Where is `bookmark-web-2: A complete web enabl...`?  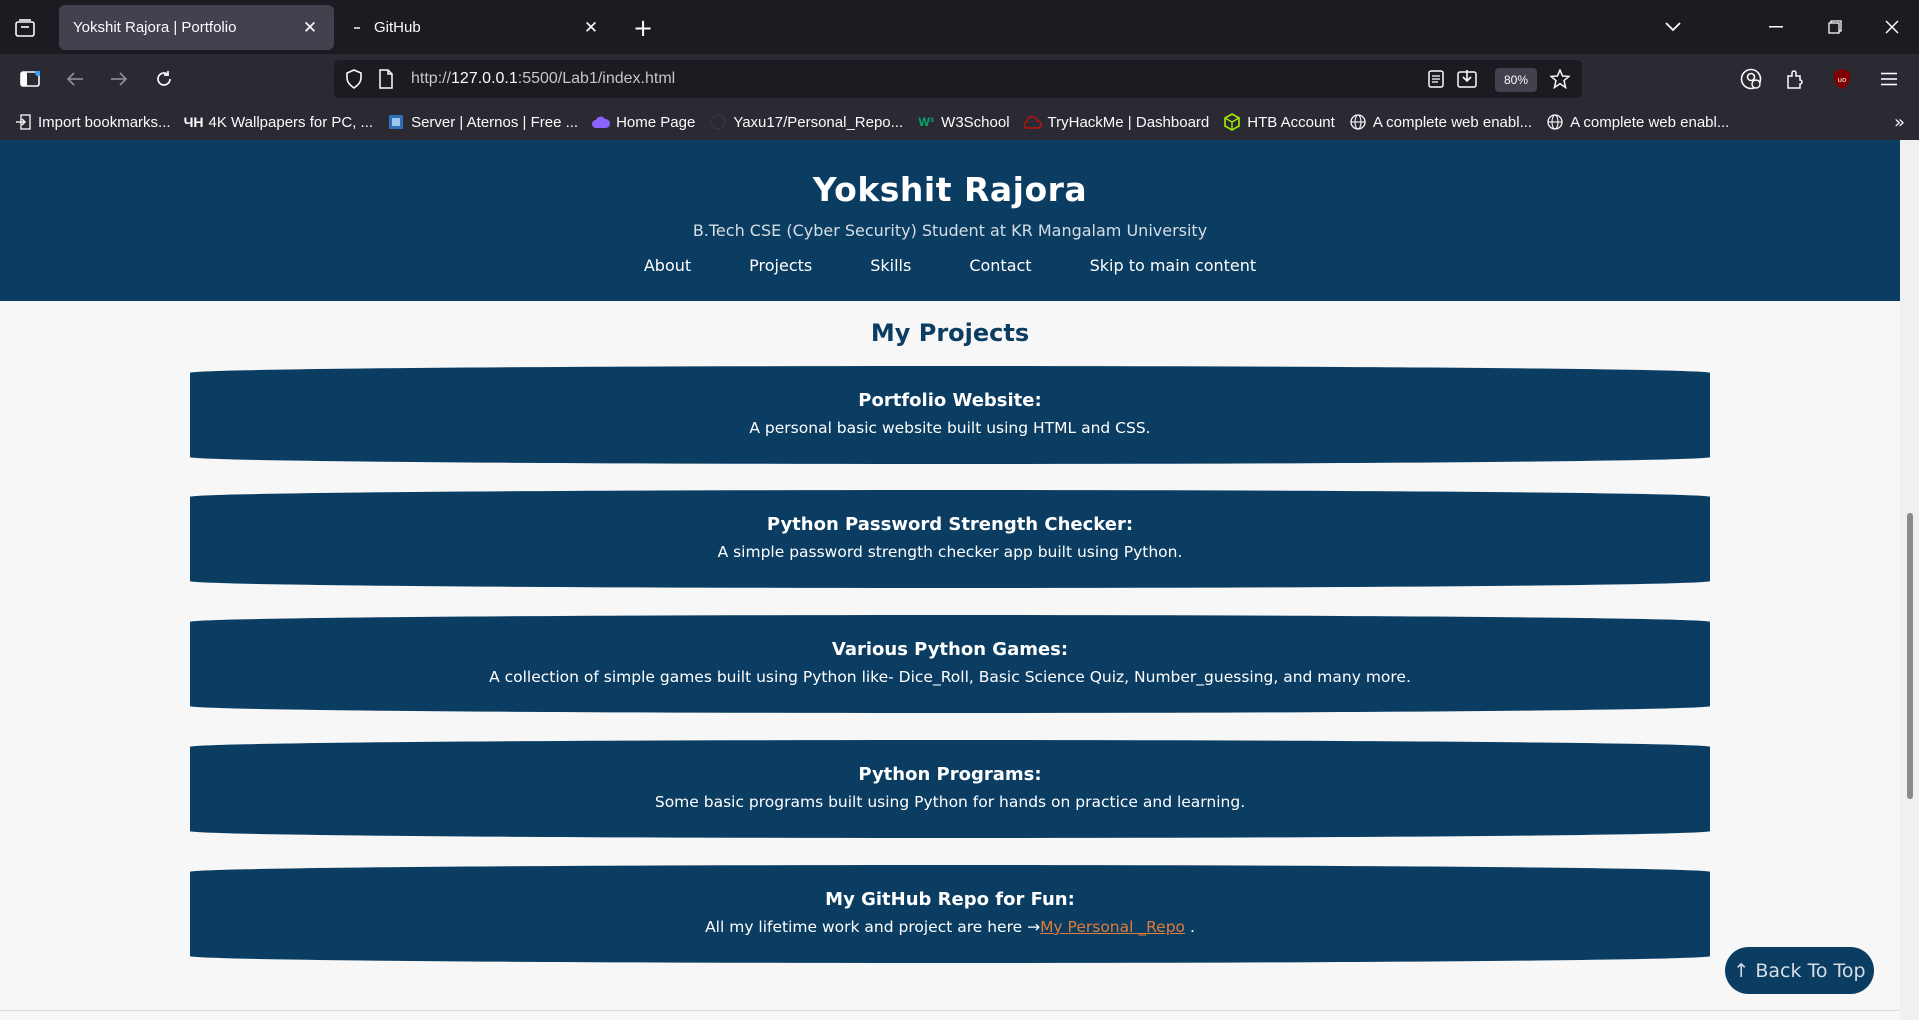
bookmark-web-2: A complete web enabl... is located at coordinates (1637, 122).